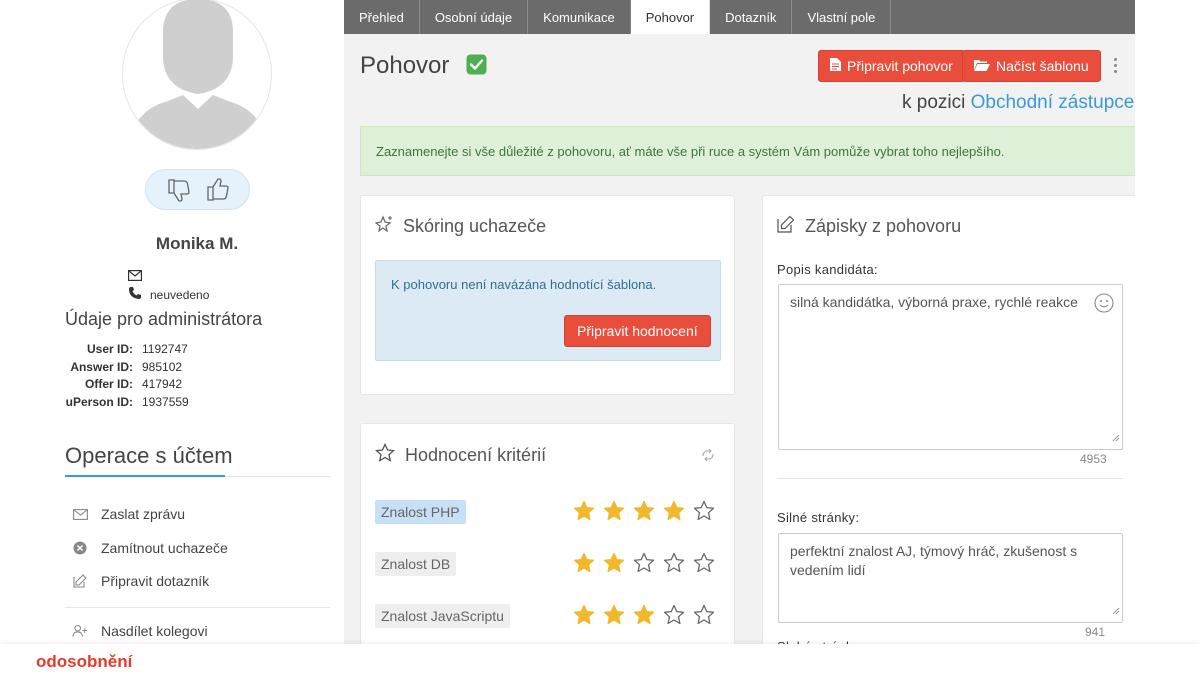  Describe the element at coordinates (934, 102) in the screenshot. I see `position-prefix: k pozici` at that location.